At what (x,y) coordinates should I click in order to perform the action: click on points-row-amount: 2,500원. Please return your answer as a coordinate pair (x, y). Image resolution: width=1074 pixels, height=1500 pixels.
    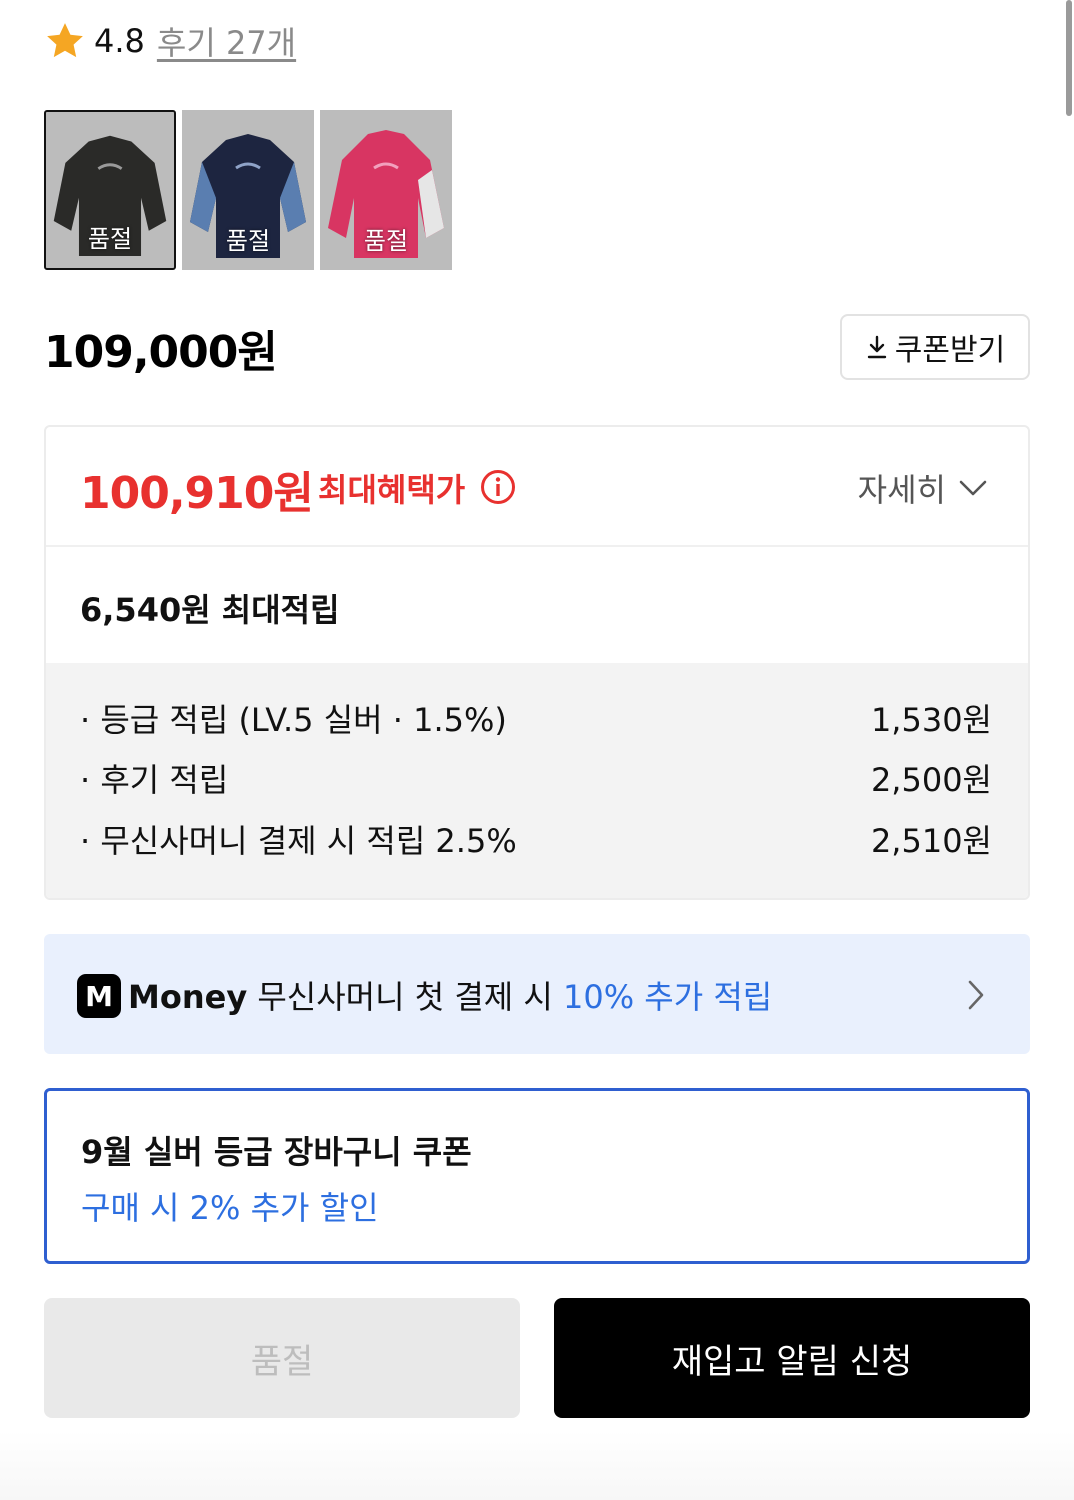
    Looking at the image, I should click on (931, 780).